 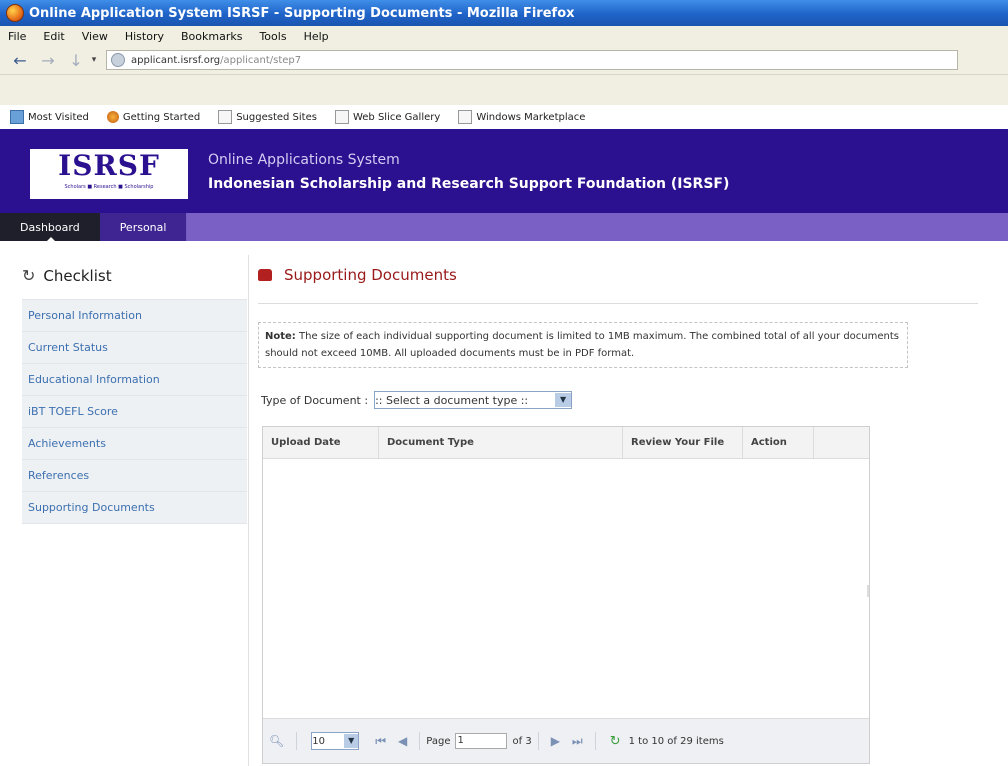 I want to click on menu-file: File, so click(x=17, y=36).